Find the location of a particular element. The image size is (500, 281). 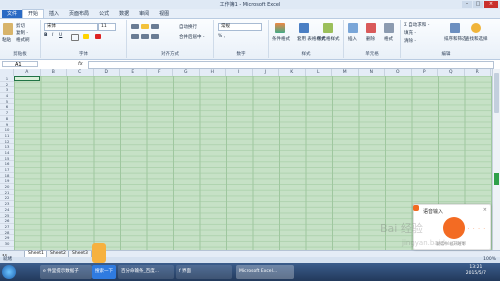

voice-input-title: 语音输入 is located at coordinates (433, 212).